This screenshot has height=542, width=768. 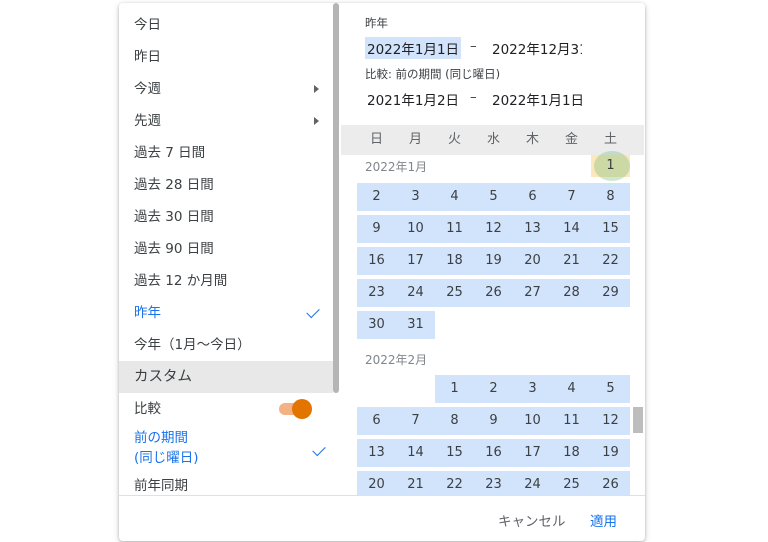 I want to click on preset-item: 過去 12 か月間, so click(x=226, y=281).